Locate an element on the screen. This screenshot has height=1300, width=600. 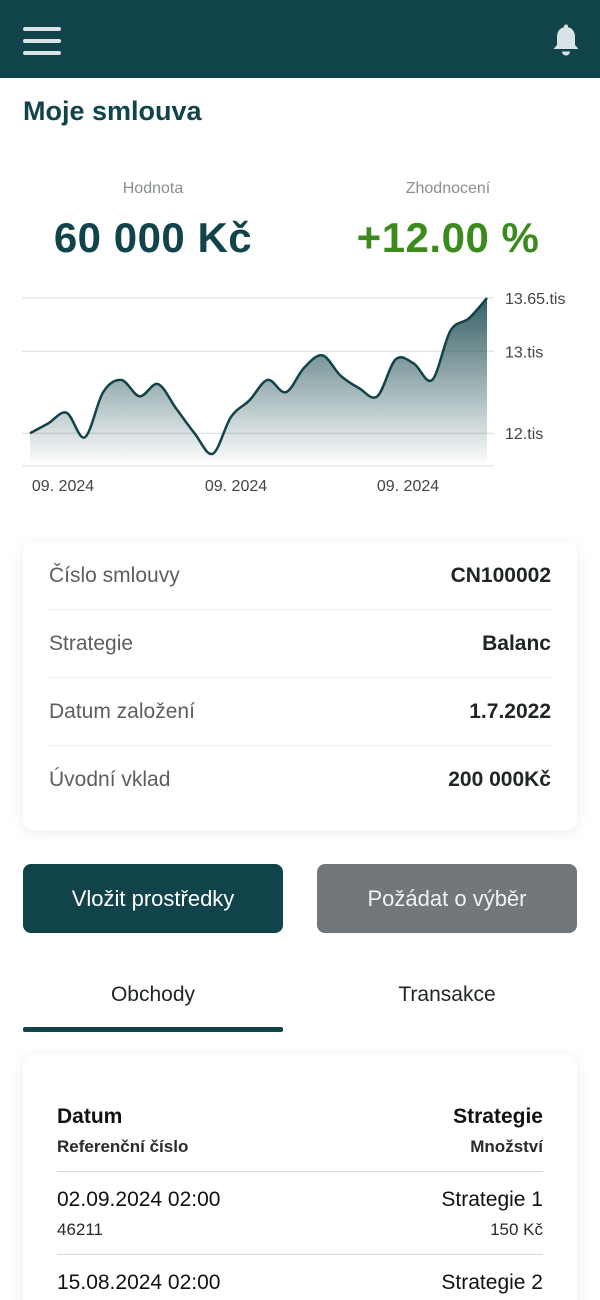
strategy-label: Strategie is located at coordinates (91, 643).